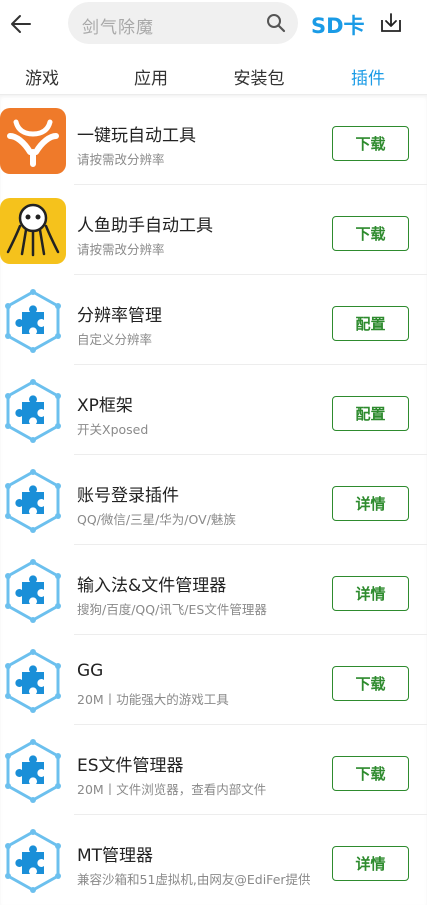  What do you see at coordinates (213, 140) in the screenshot?
I see `list-item: 一键玩自动工具 请按需改分辨率 下载` at bounding box center [213, 140].